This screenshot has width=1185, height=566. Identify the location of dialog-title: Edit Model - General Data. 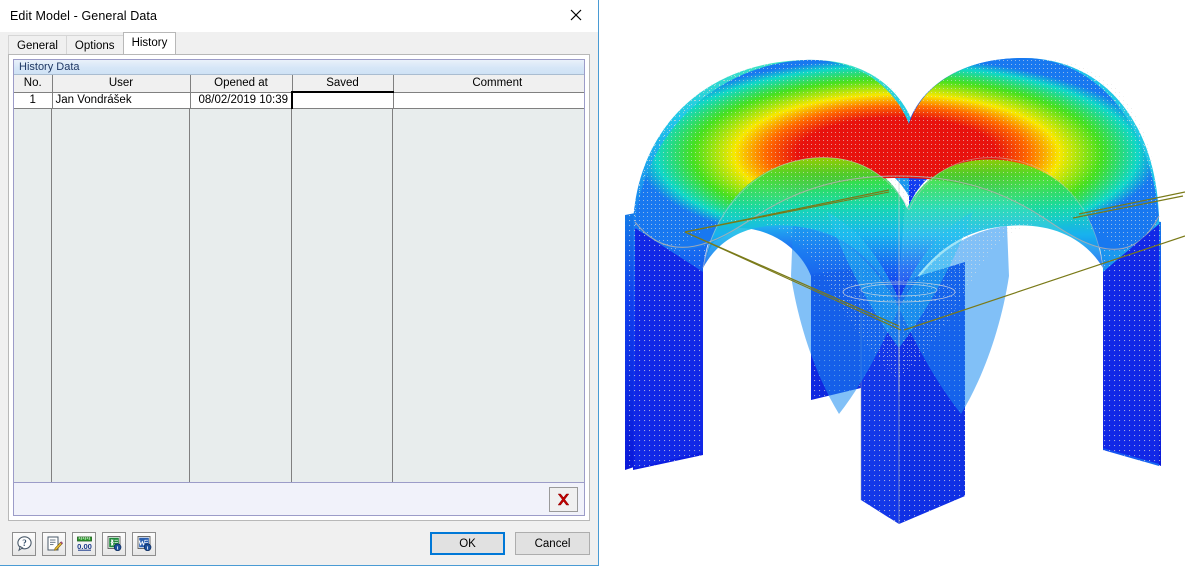
(84, 15).